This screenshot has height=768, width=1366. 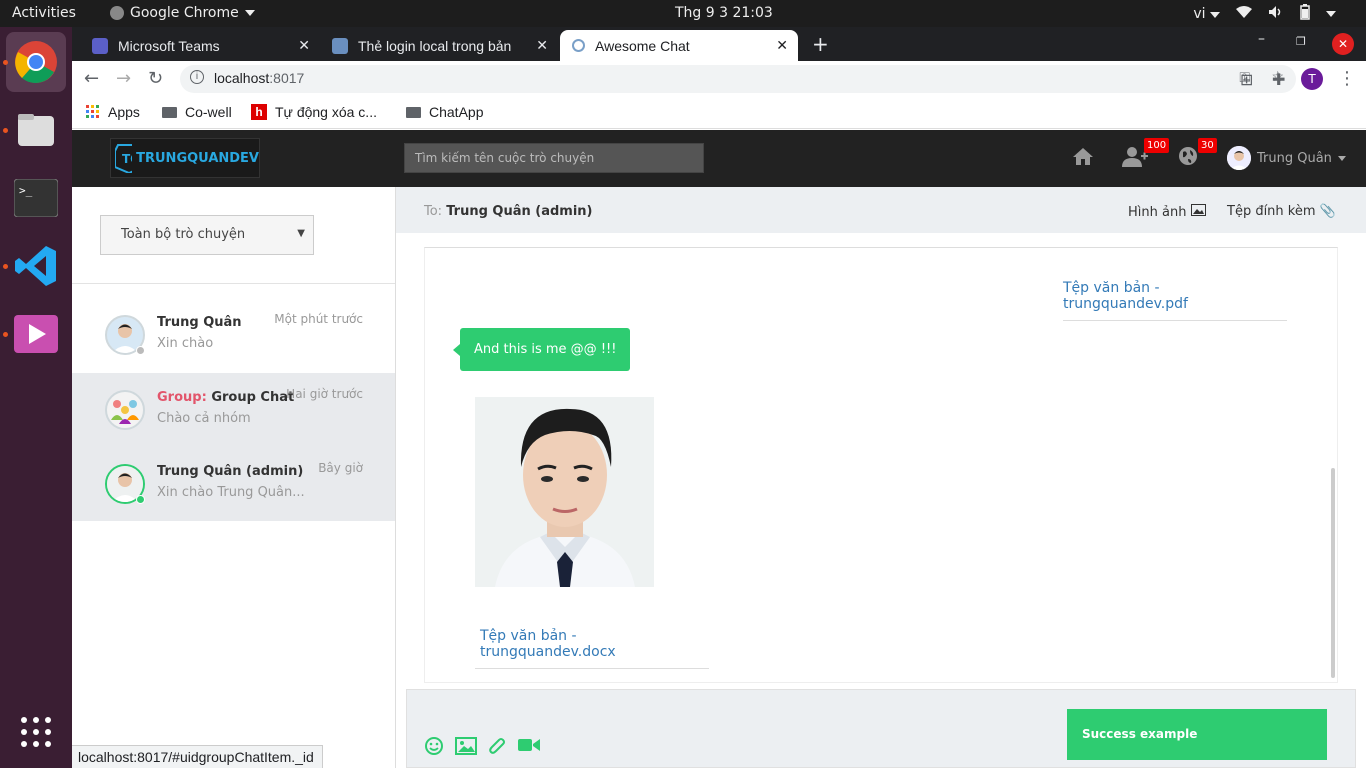 I want to click on reload-button: ↻, so click(x=155, y=78).